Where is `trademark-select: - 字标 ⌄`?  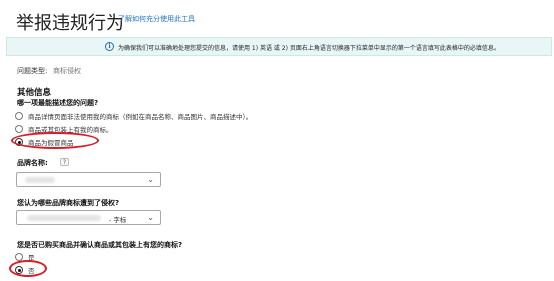 trademark-select: - 字标 ⌄ is located at coordinates (88, 217).